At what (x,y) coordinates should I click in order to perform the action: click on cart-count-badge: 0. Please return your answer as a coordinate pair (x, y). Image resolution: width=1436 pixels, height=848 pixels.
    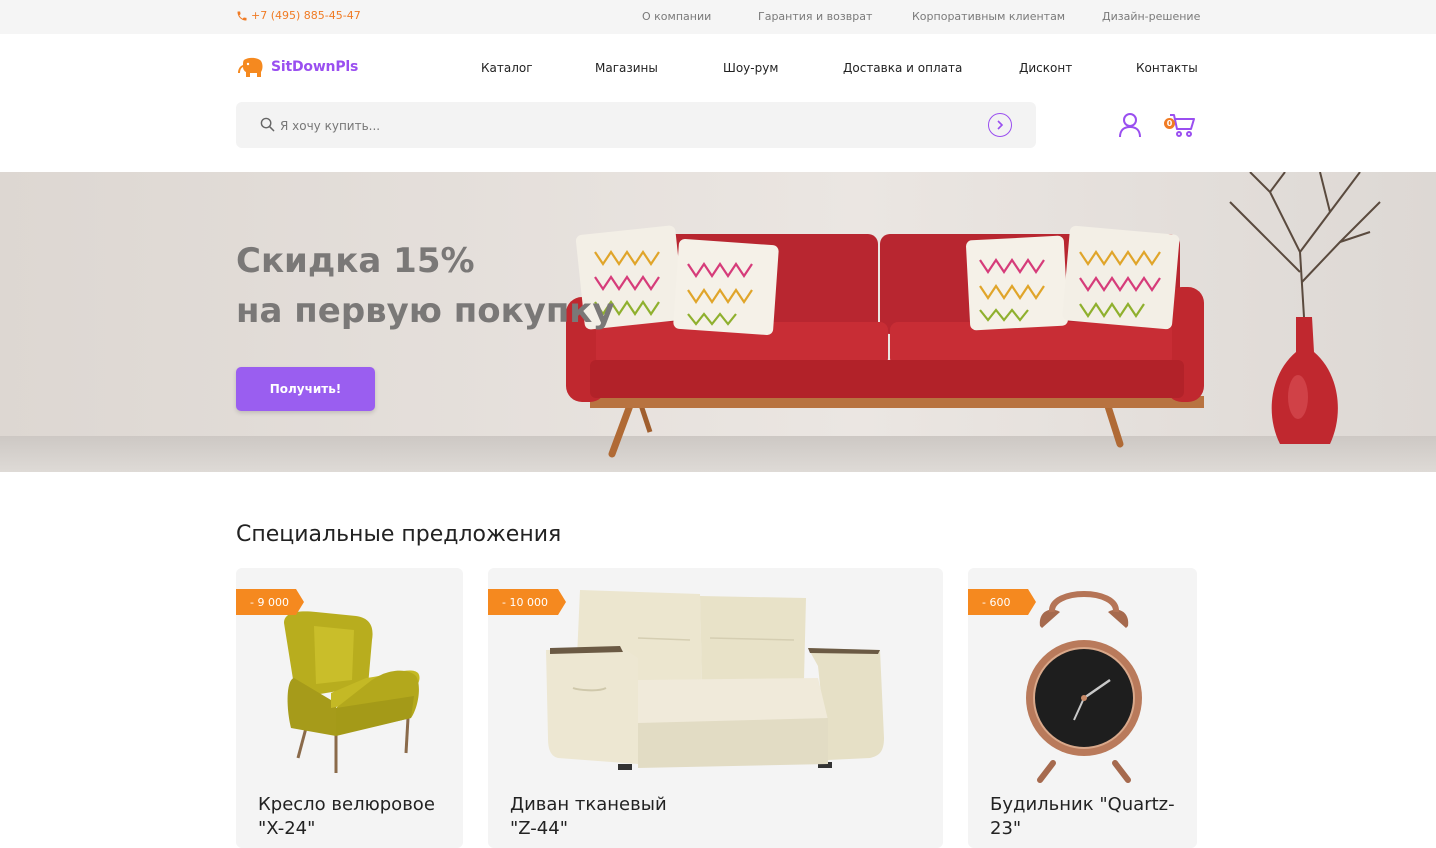
    Looking at the image, I should click on (1169, 123).